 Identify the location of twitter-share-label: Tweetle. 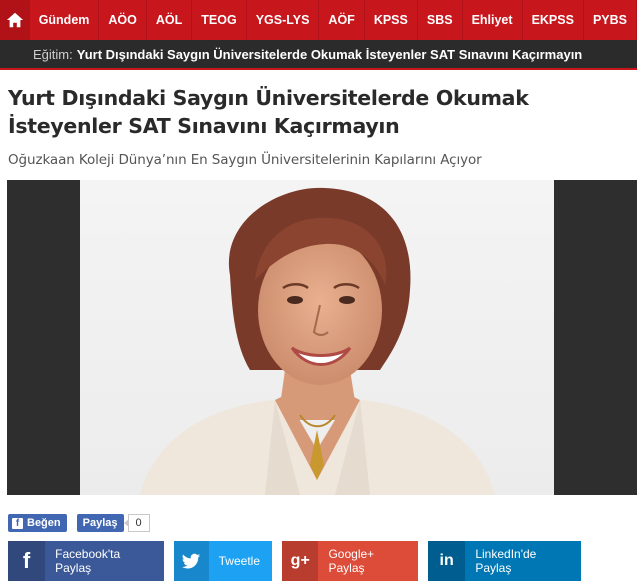
(239, 561).